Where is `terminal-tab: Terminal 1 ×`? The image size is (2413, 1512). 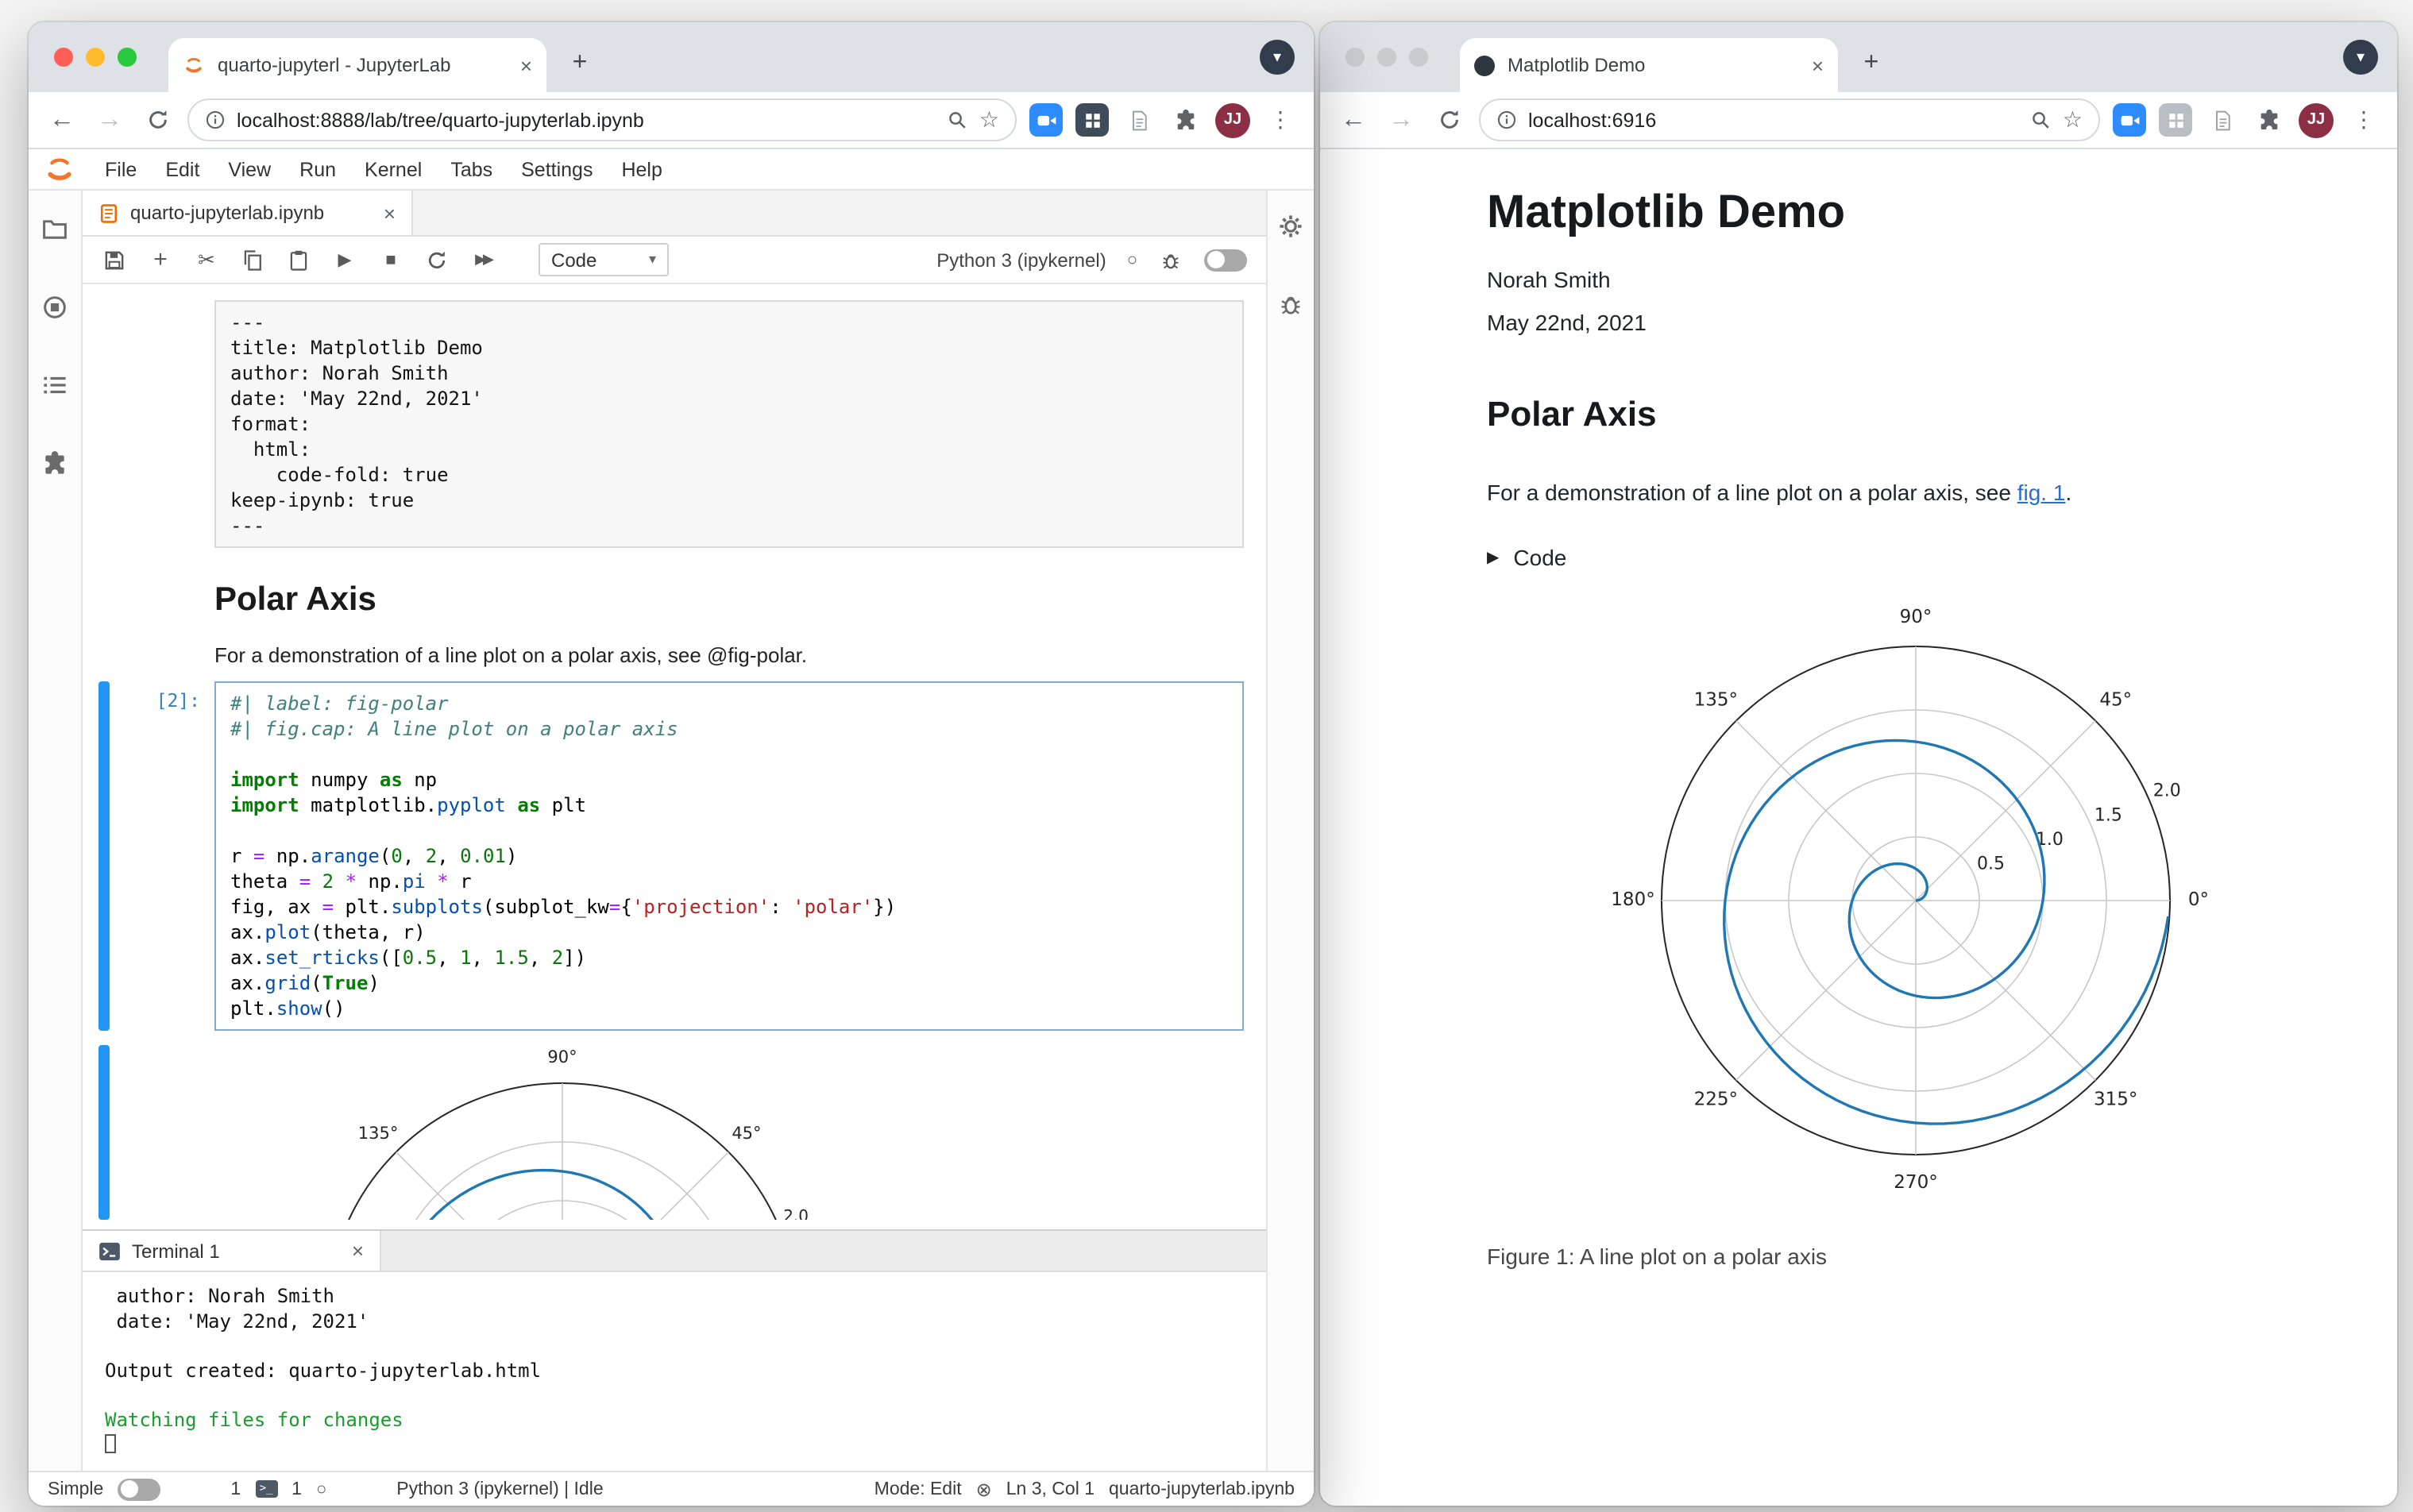
terminal-tab: Terminal 1 × is located at coordinates (232, 1251).